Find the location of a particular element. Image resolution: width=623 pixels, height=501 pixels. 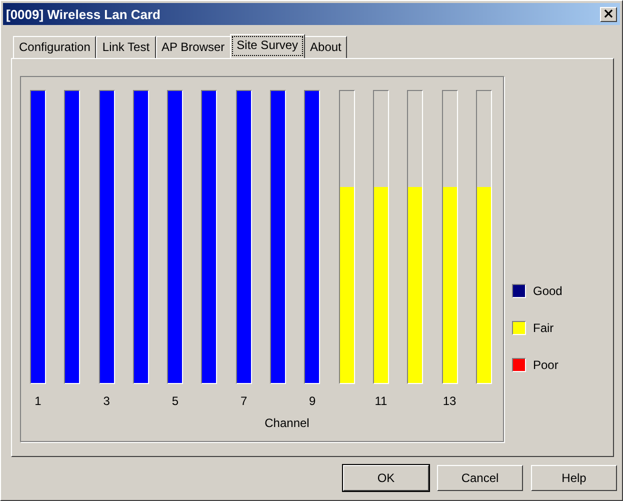

tab: AP Browser is located at coordinates (193, 47).